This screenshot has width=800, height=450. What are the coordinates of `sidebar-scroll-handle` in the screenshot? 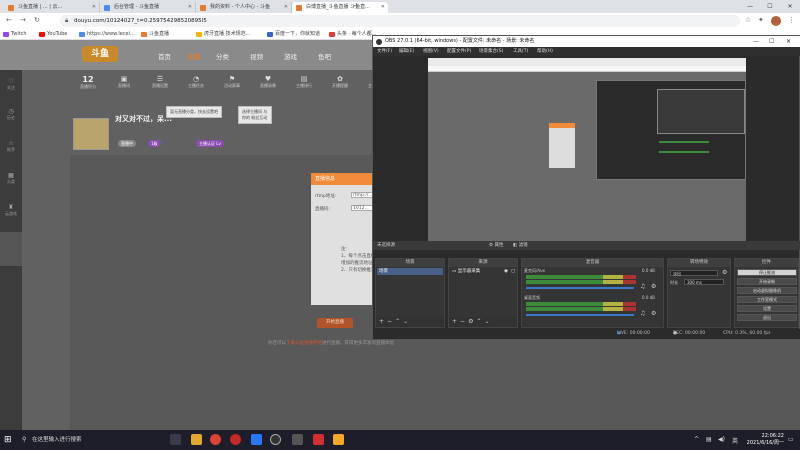 It's located at (11, 249).